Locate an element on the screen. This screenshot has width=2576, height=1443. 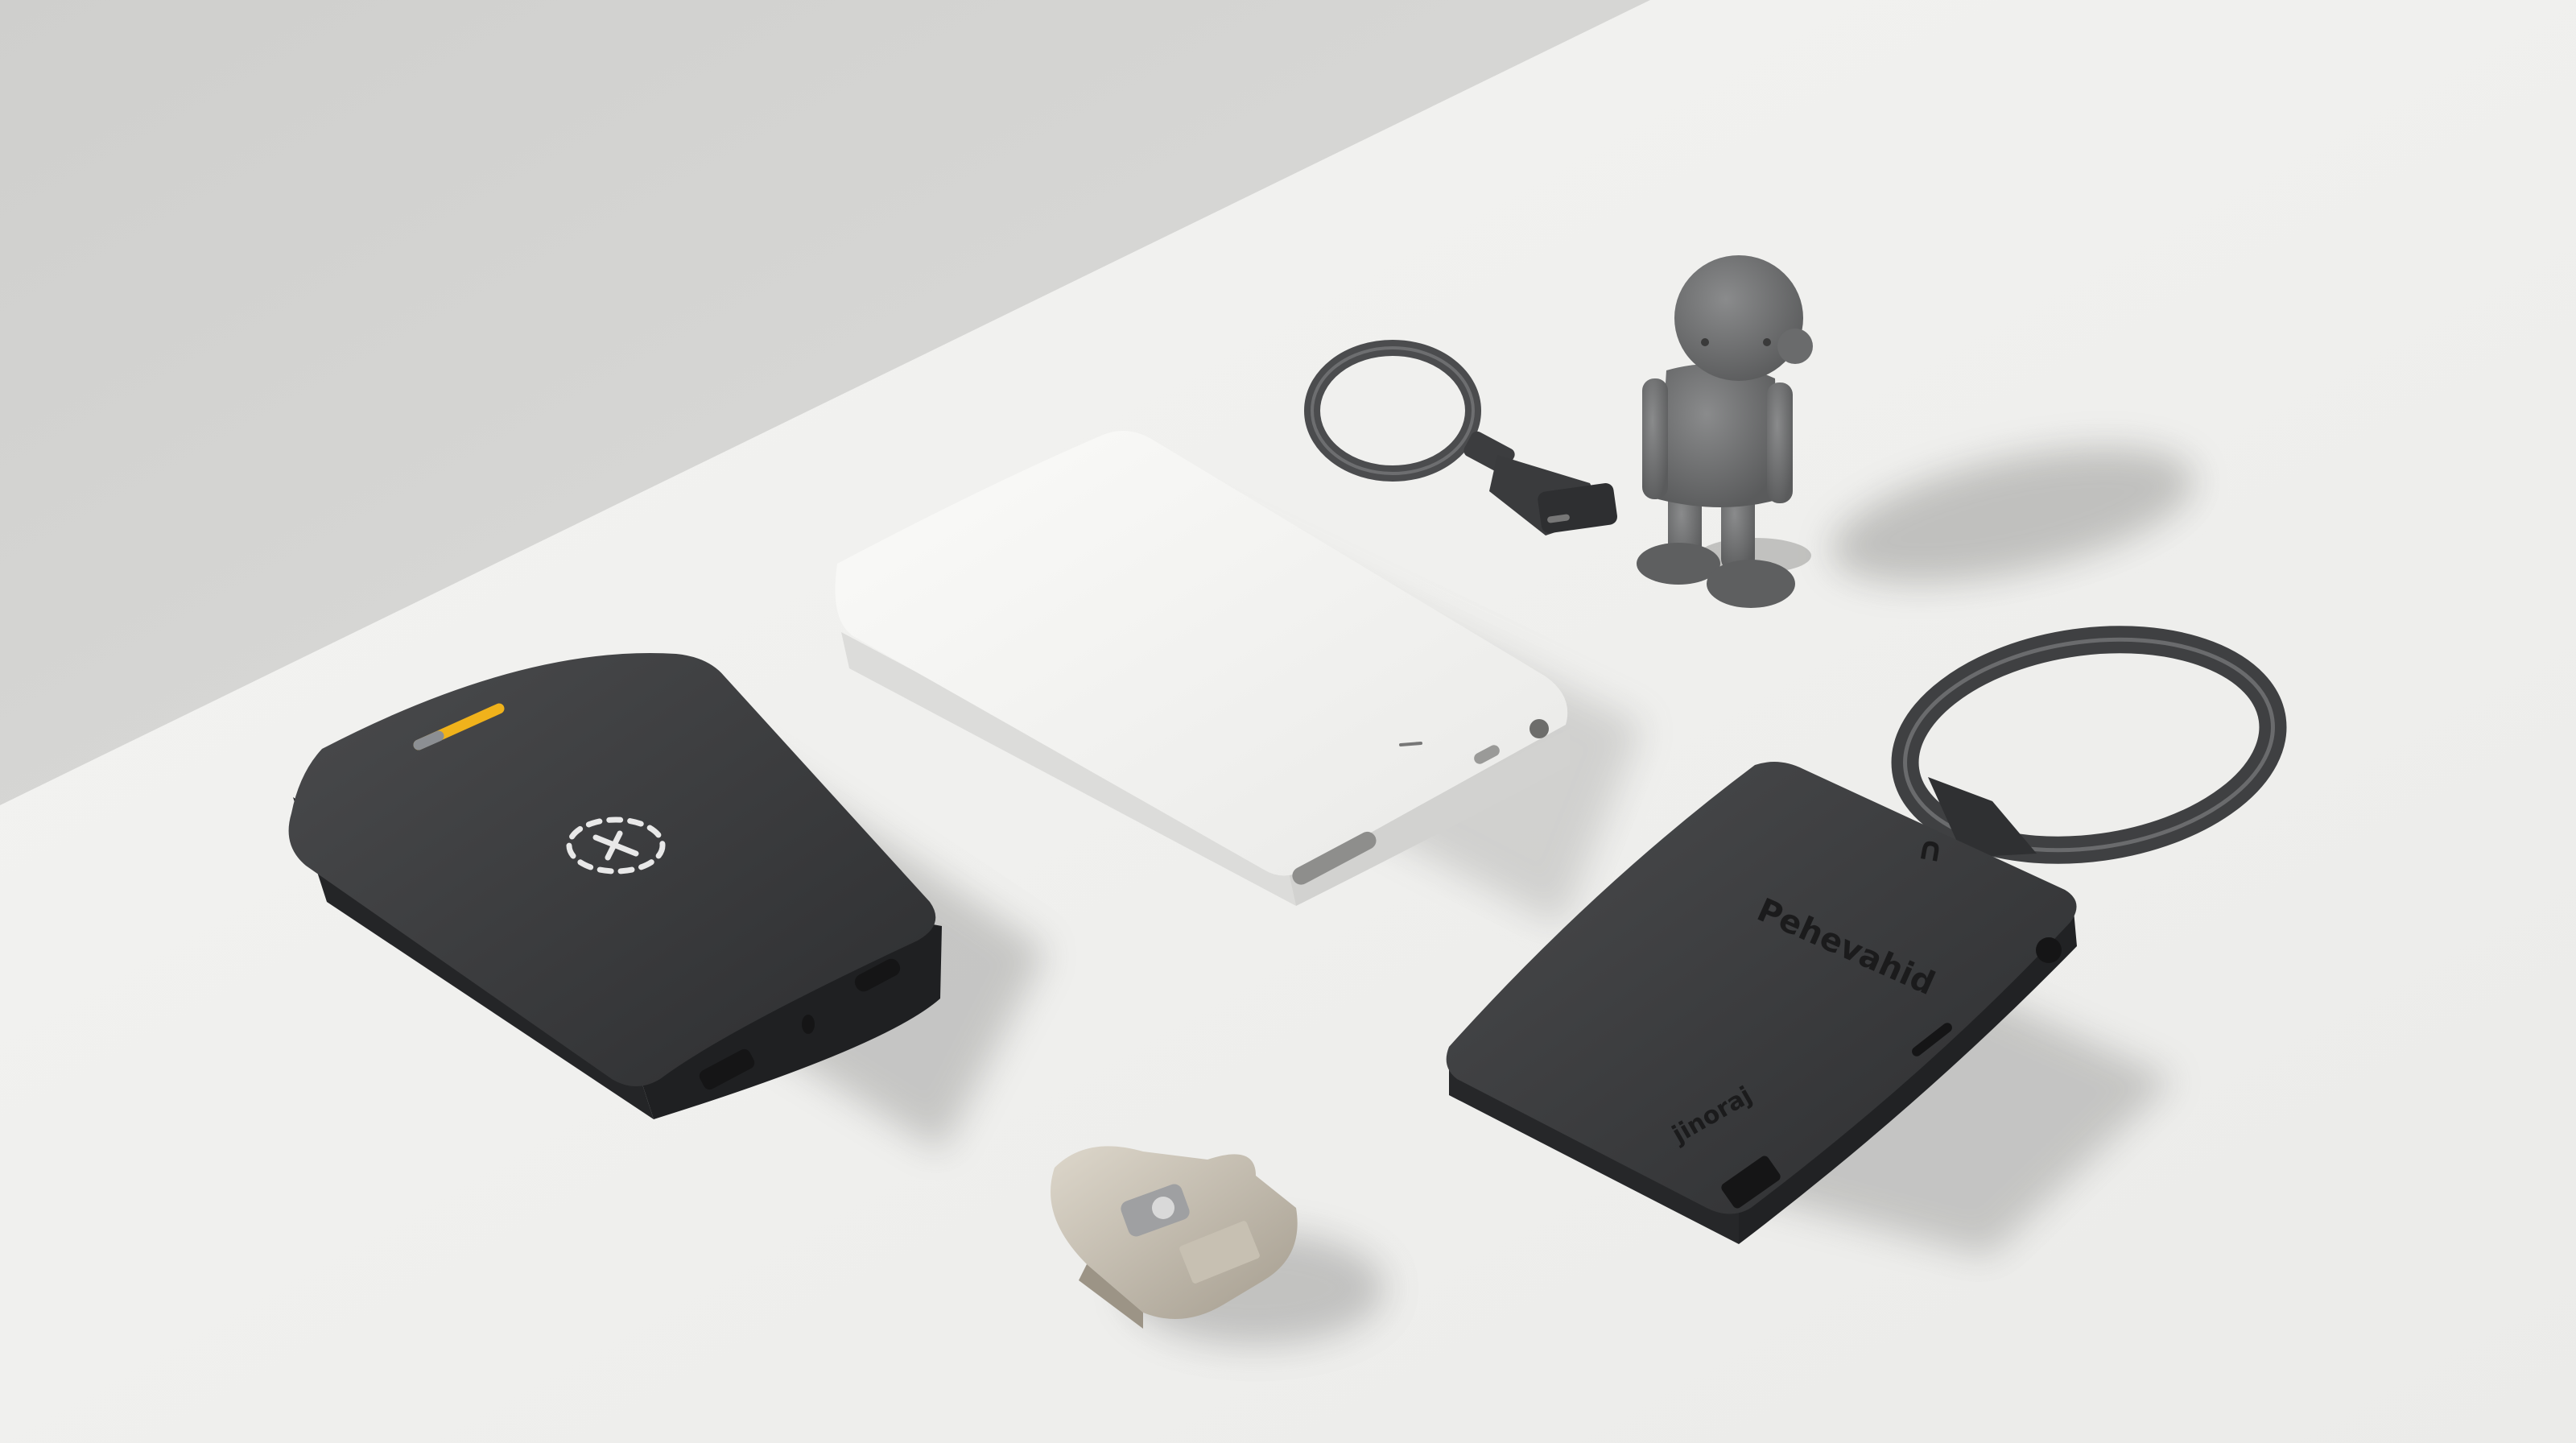
pinhole-port is located at coordinates (808, 1024).